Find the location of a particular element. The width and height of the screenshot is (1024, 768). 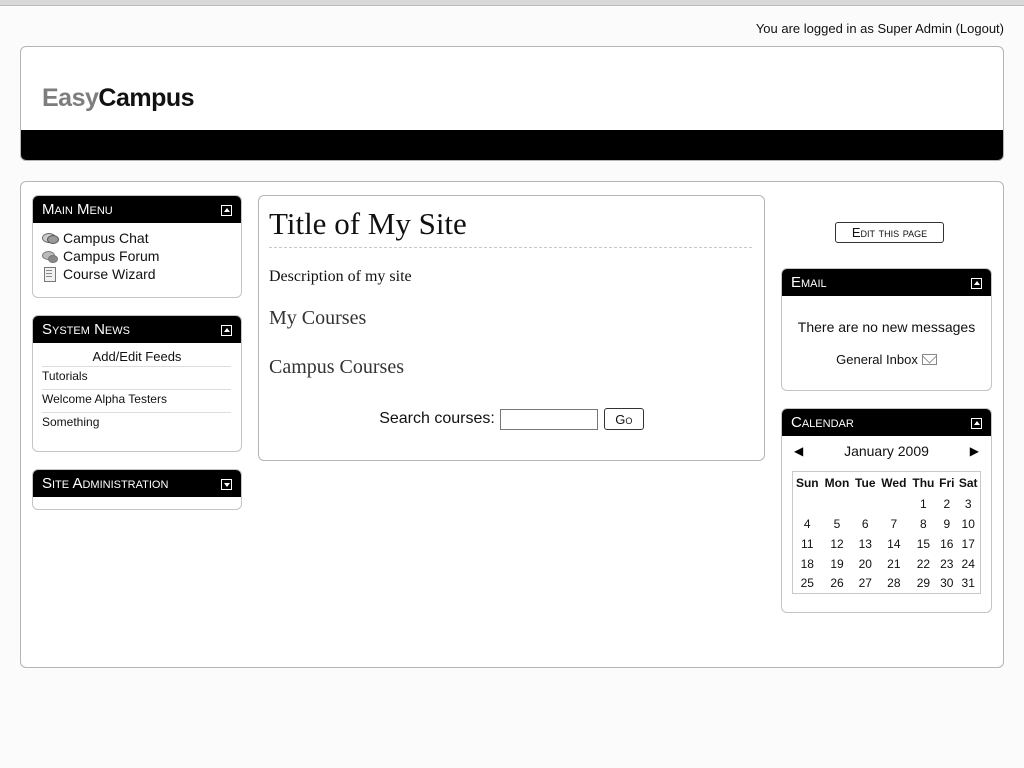

go-button: Go is located at coordinates (623, 419).